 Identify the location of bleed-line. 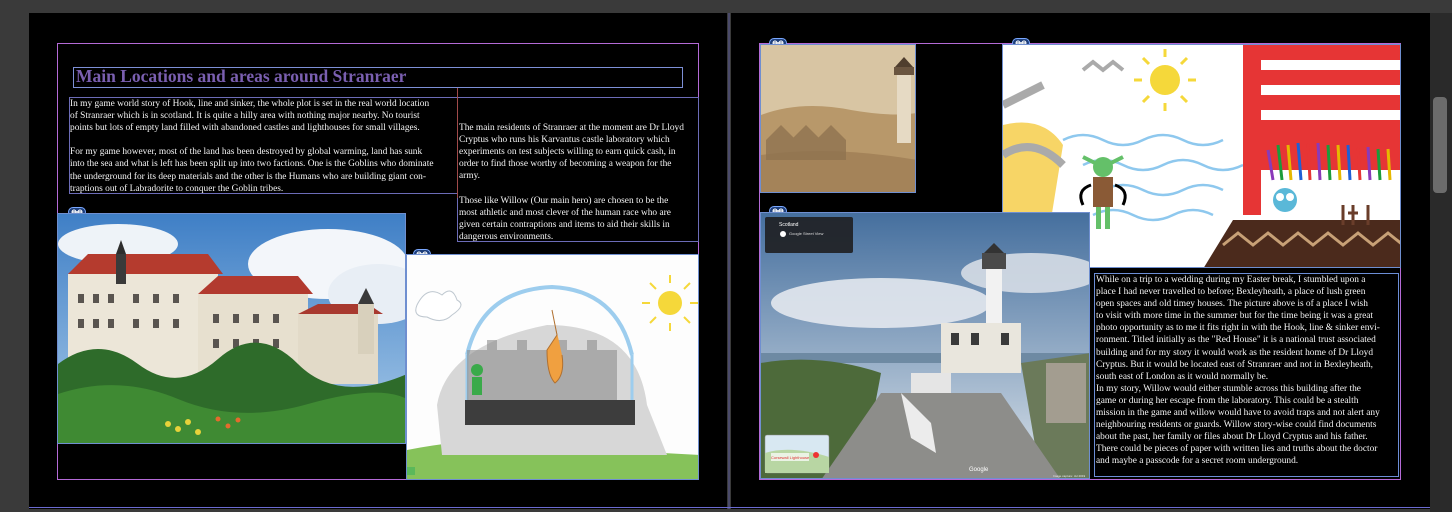
(729, 507).